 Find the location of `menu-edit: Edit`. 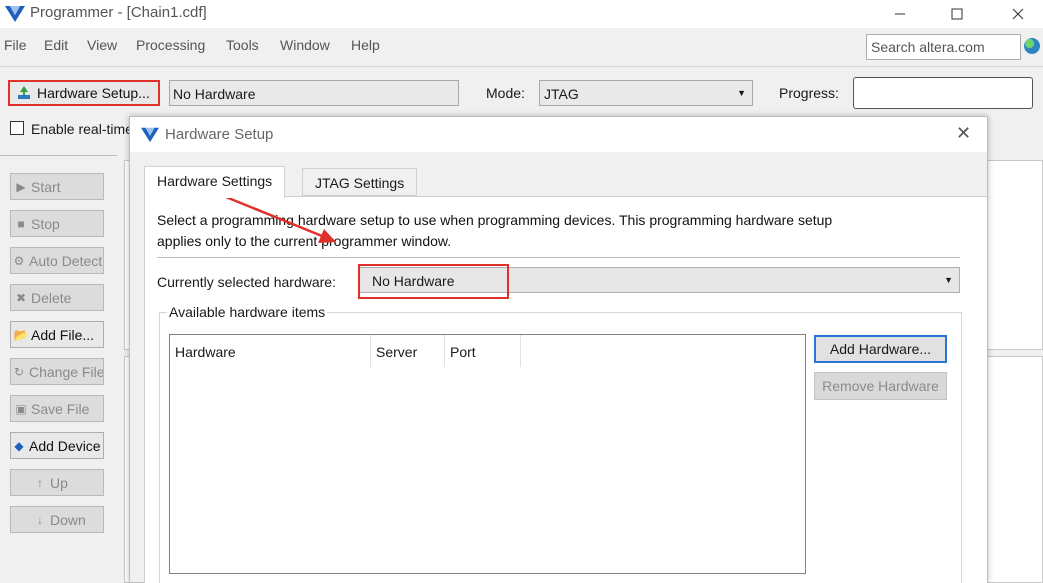

menu-edit: Edit is located at coordinates (56, 45).